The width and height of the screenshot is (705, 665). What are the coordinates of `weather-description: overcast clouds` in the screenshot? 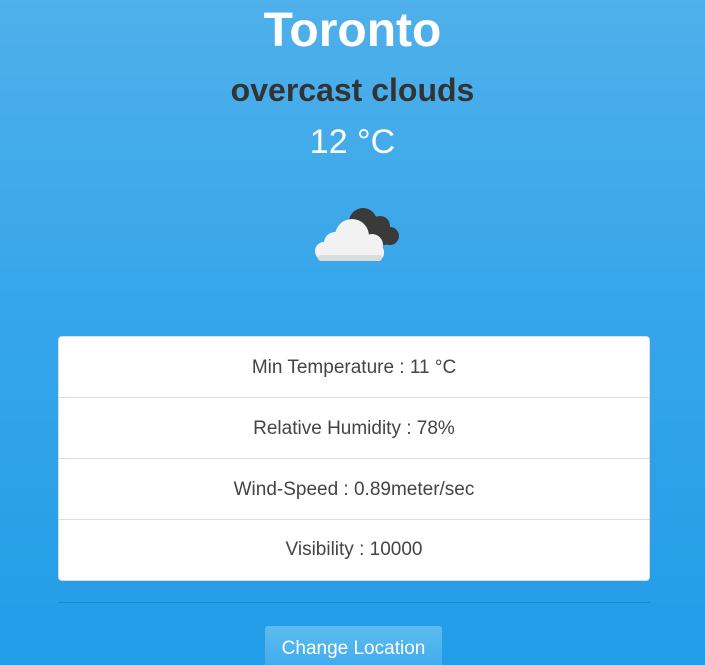 It's located at (352, 90).